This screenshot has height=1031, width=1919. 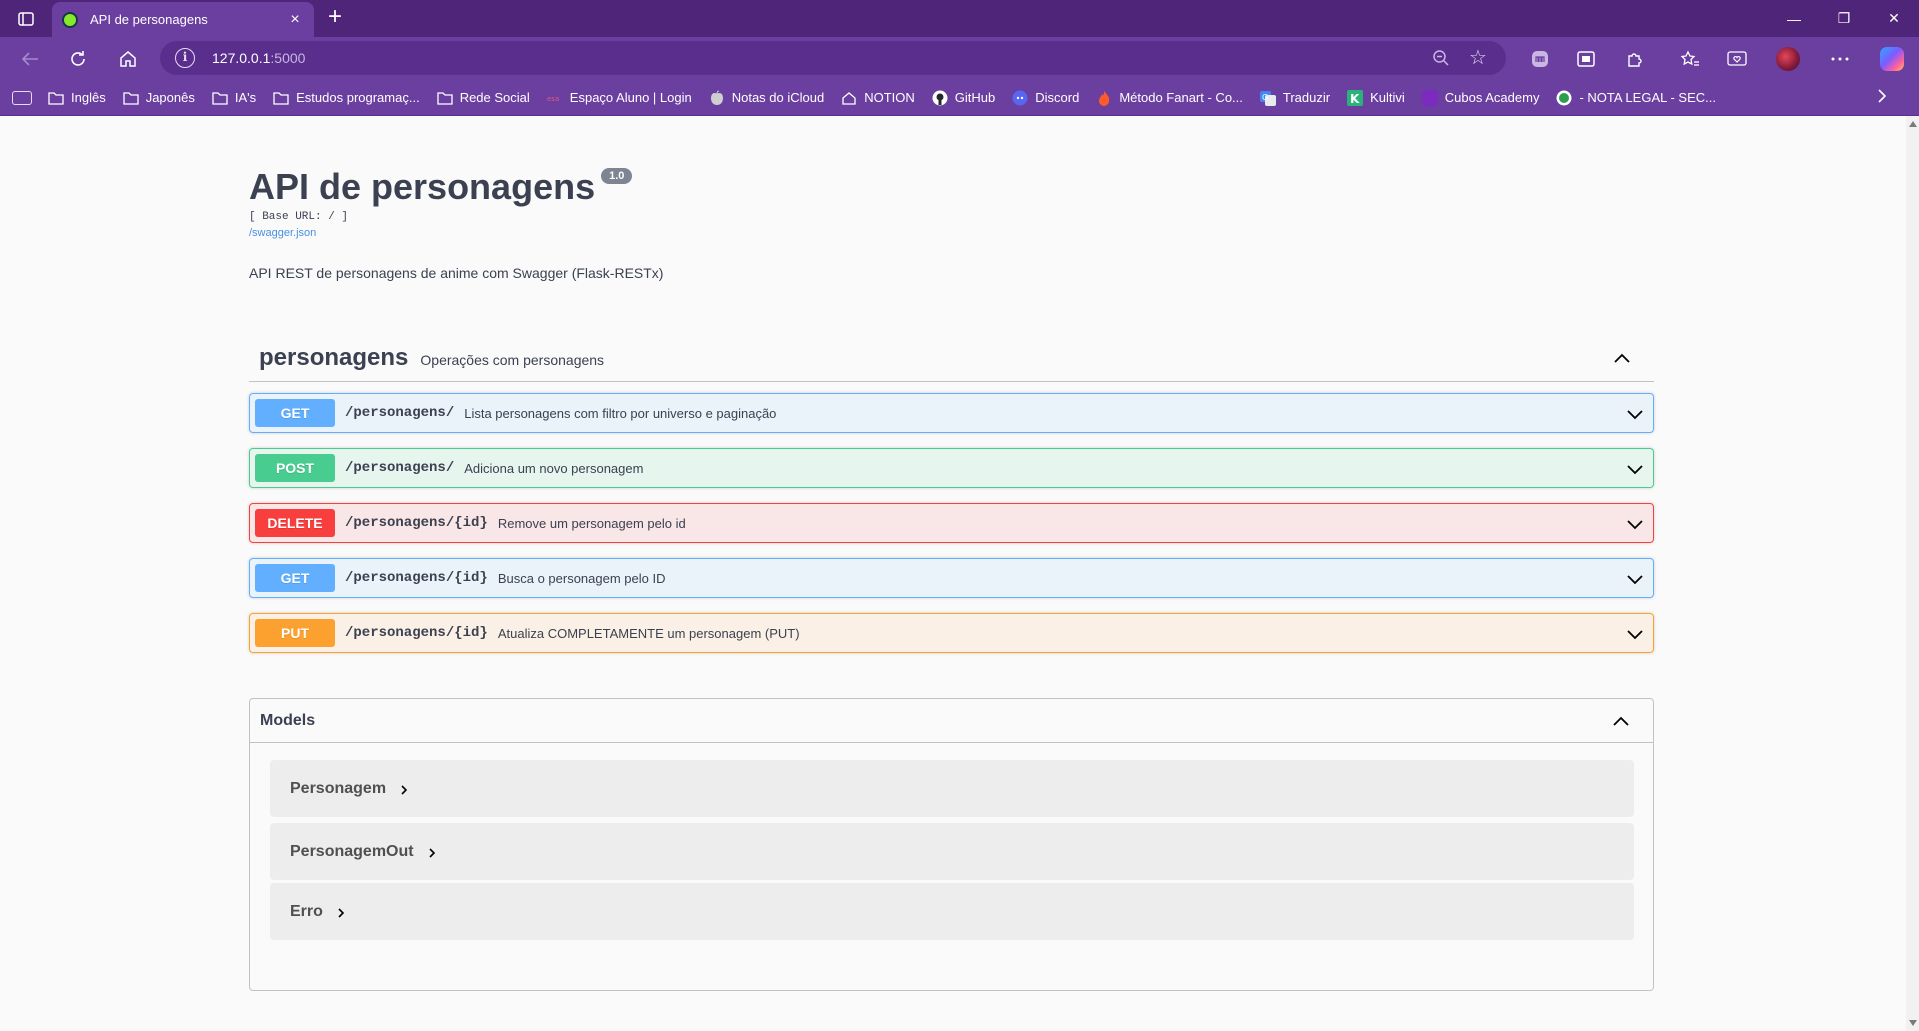 What do you see at coordinates (1794, 18) in the screenshot?
I see `minimize-button: —` at bounding box center [1794, 18].